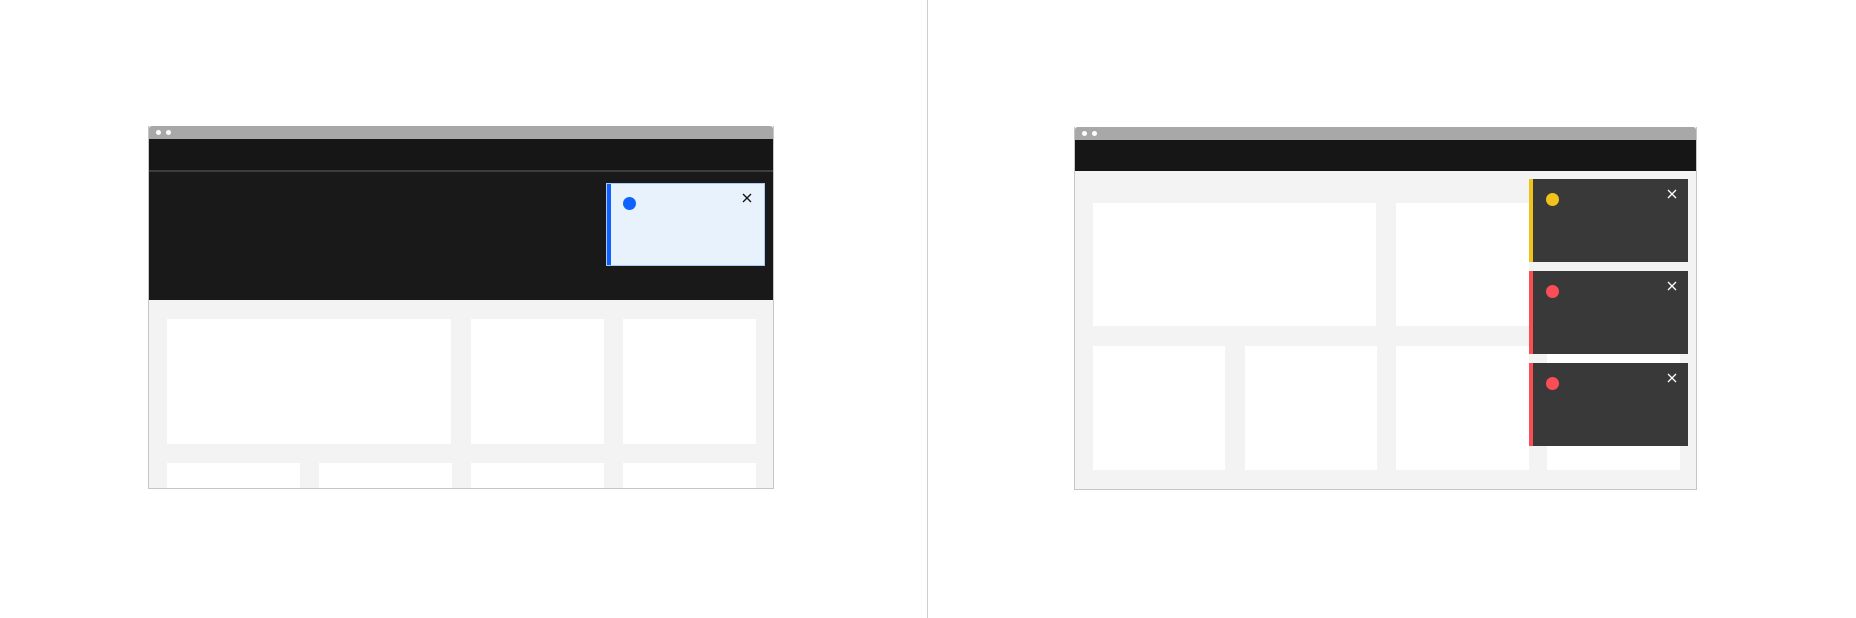 This screenshot has height=618, width=1856. What do you see at coordinates (685, 224) in the screenshot?
I see `inline-notification-info` at bounding box center [685, 224].